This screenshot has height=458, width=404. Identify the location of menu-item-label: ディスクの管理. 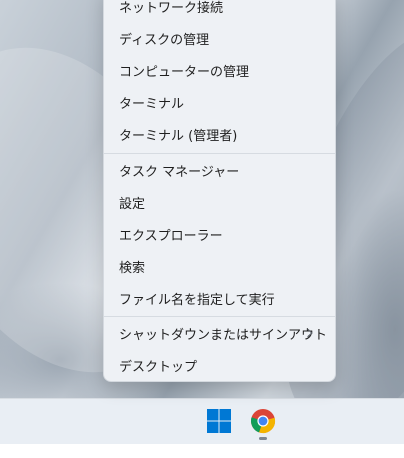
(164, 40).